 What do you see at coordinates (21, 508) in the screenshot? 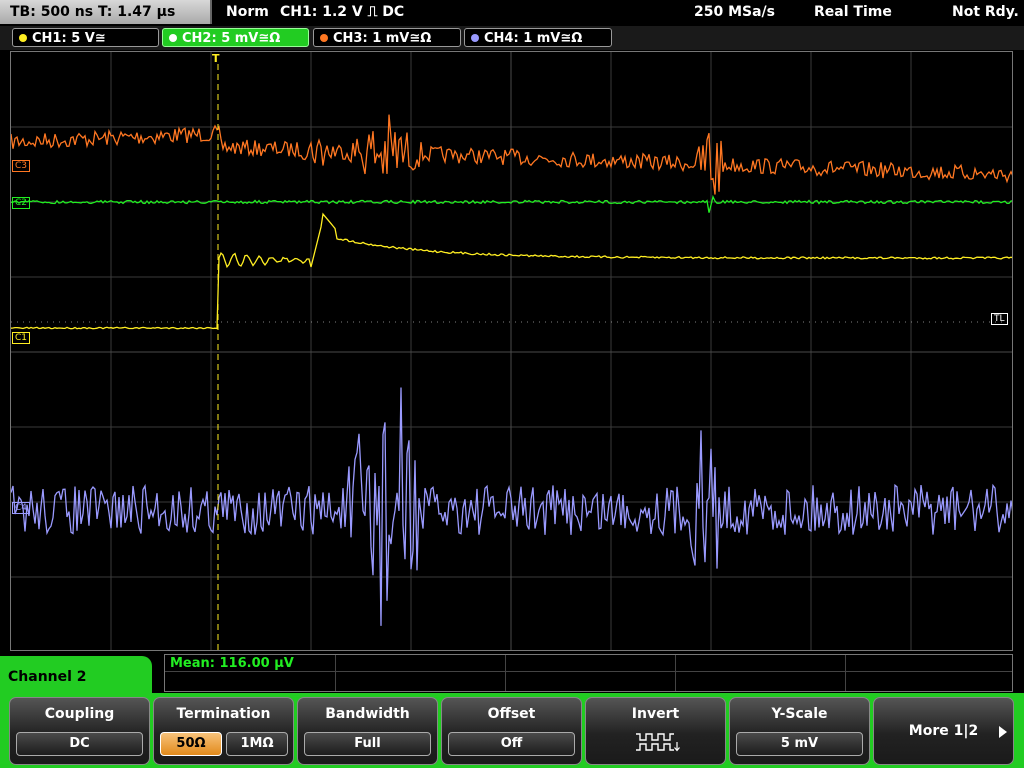
I see `ch4-ground-marker: C4` at bounding box center [21, 508].